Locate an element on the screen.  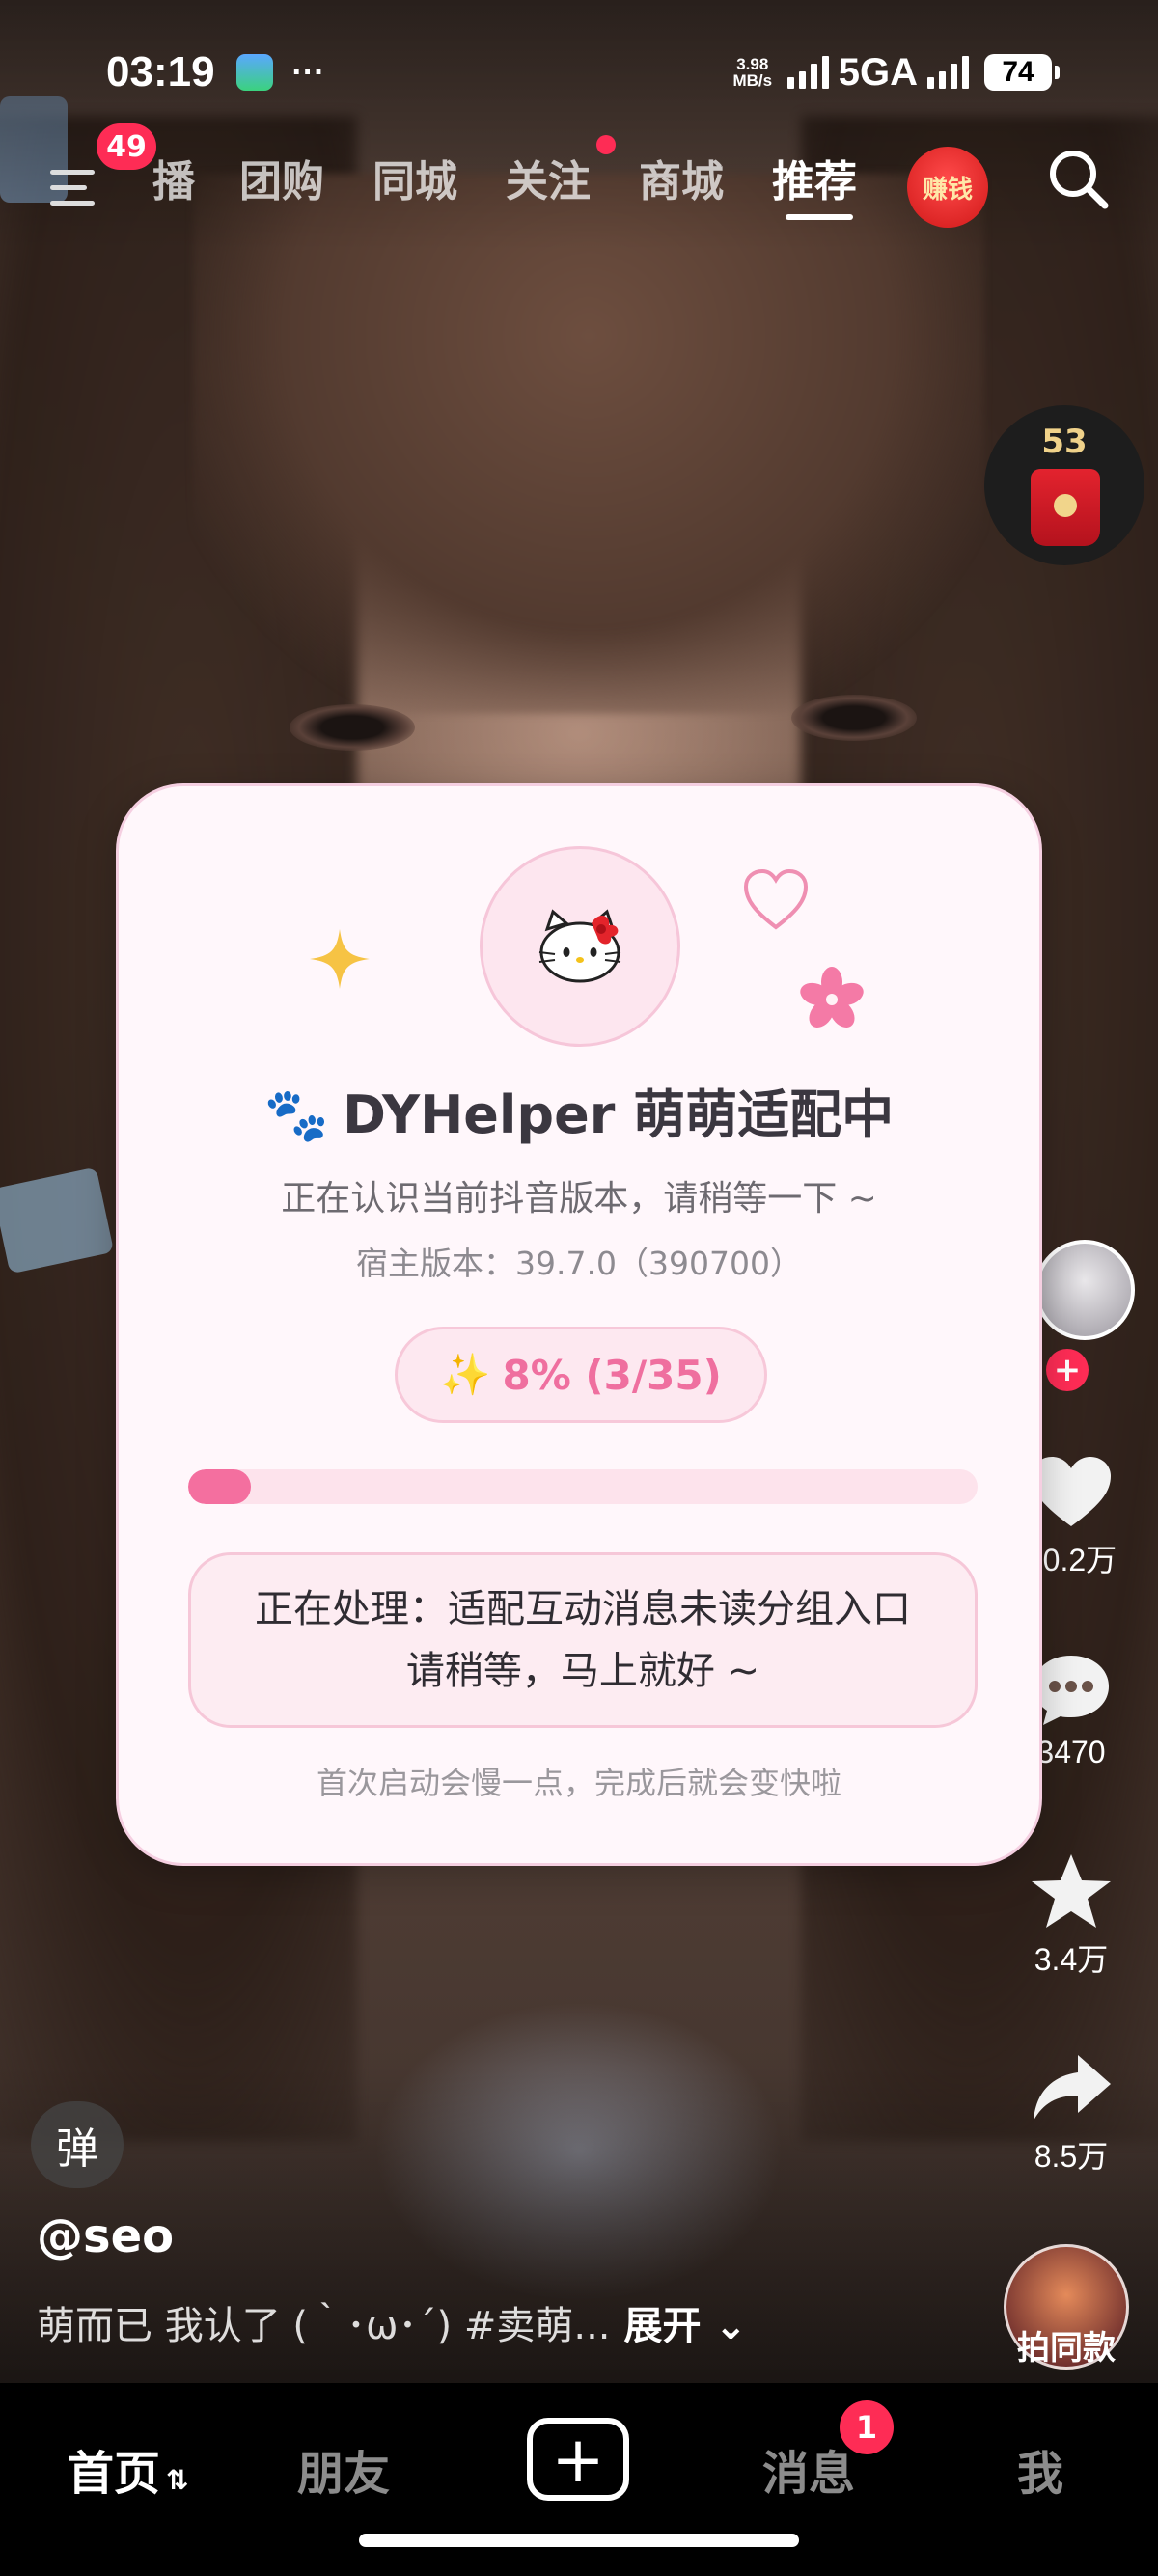
active-tab-underline is located at coordinates (819, 217).